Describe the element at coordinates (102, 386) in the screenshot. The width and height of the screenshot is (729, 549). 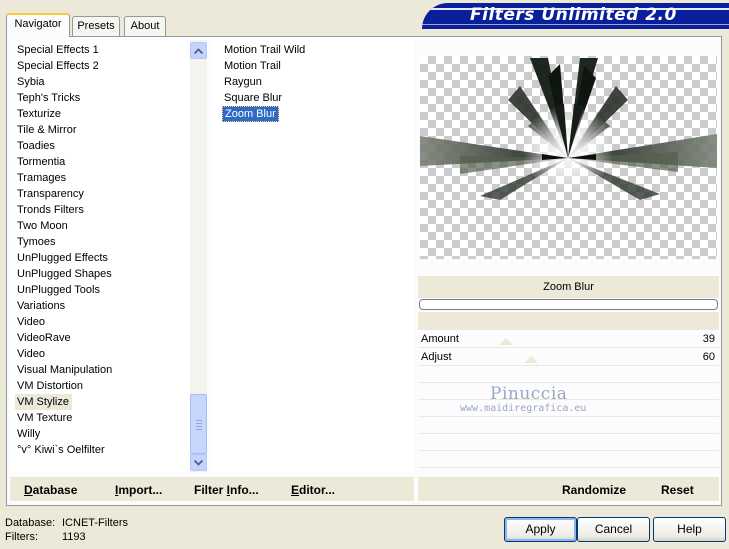
I see `category-item: VM Distortion` at that location.